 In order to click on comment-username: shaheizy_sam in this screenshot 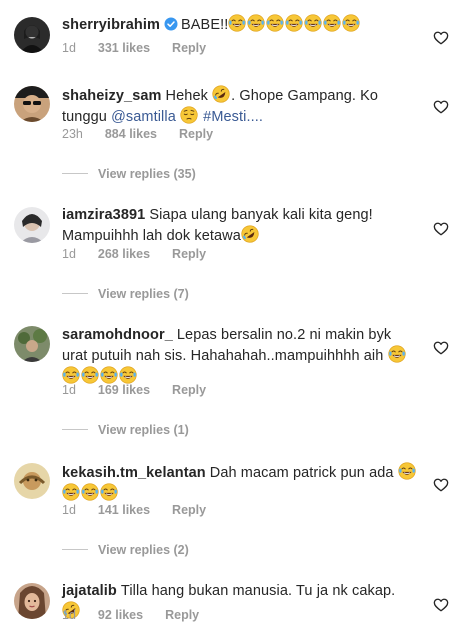, I will do `click(112, 96)`.